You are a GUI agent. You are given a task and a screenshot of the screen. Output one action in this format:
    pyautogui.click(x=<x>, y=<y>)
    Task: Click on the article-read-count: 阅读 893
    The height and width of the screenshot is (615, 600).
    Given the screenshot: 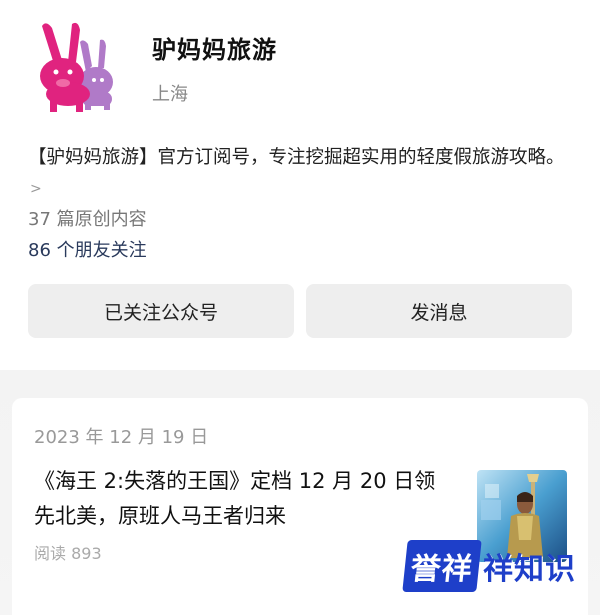 What is the action you would take?
    pyautogui.click(x=68, y=553)
    